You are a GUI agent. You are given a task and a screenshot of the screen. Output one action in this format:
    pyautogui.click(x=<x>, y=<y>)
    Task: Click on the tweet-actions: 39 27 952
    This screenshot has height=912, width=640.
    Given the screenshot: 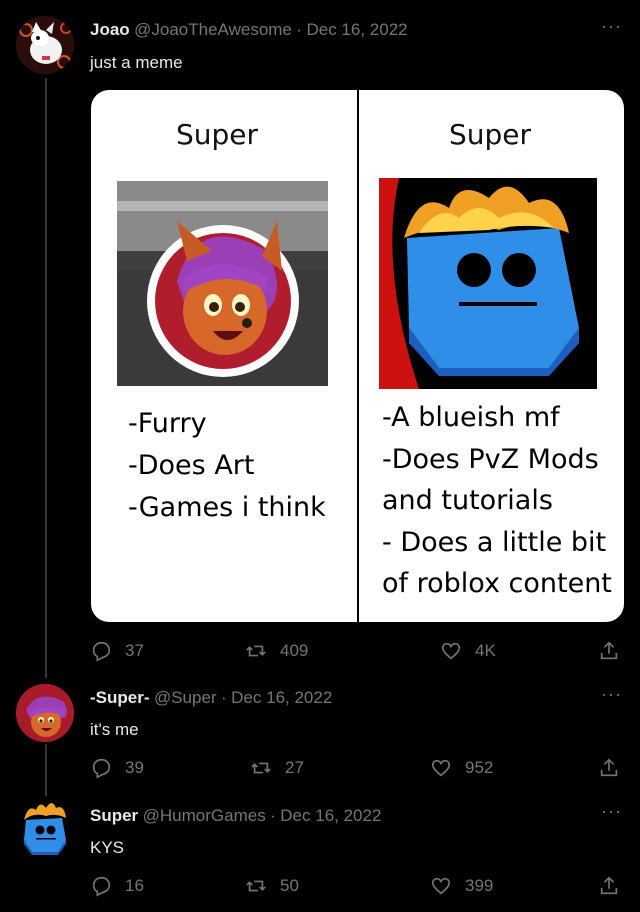 What is the action you would take?
    pyautogui.click(x=357, y=769)
    